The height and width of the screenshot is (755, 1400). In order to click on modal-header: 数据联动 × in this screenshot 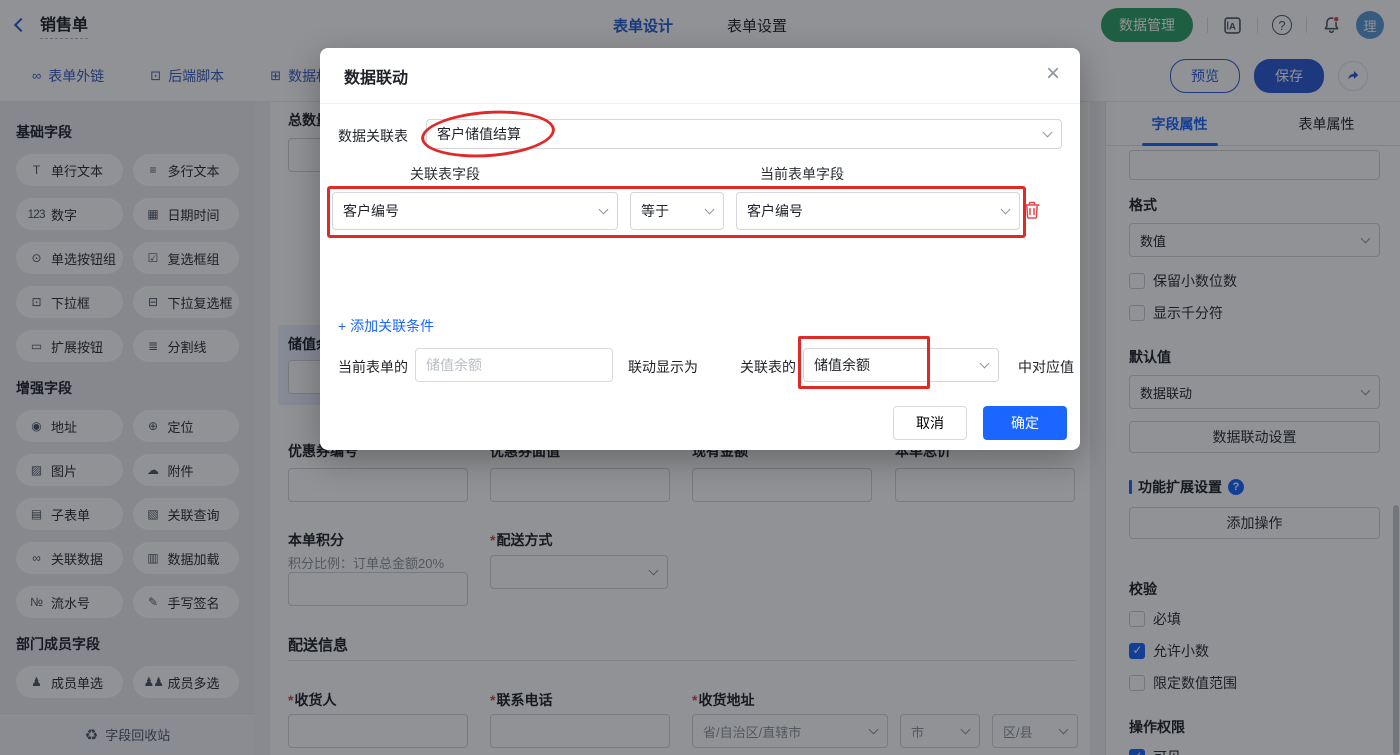, I will do `click(700, 76)`.